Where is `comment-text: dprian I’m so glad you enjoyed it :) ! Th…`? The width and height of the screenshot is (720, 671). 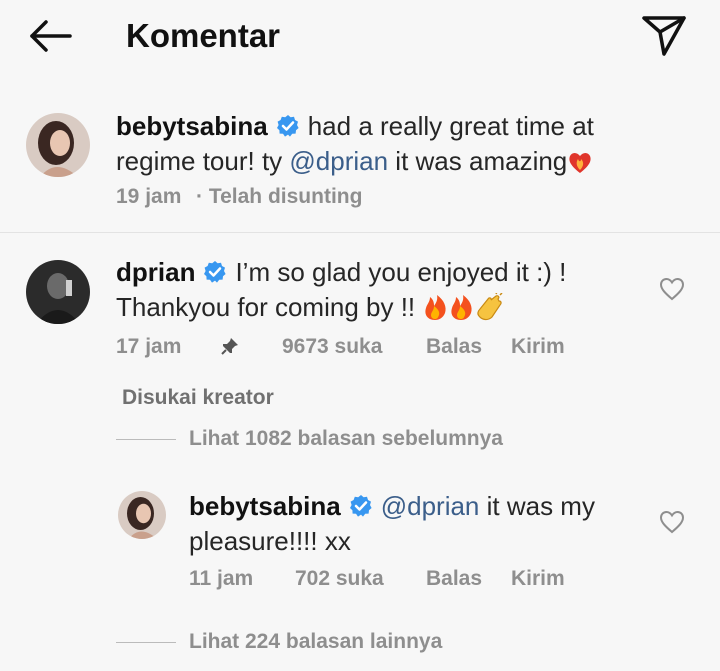 comment-text: dprian I’m so glad you enjoyed it :) ! Th… is located at coordinates (376, 292).